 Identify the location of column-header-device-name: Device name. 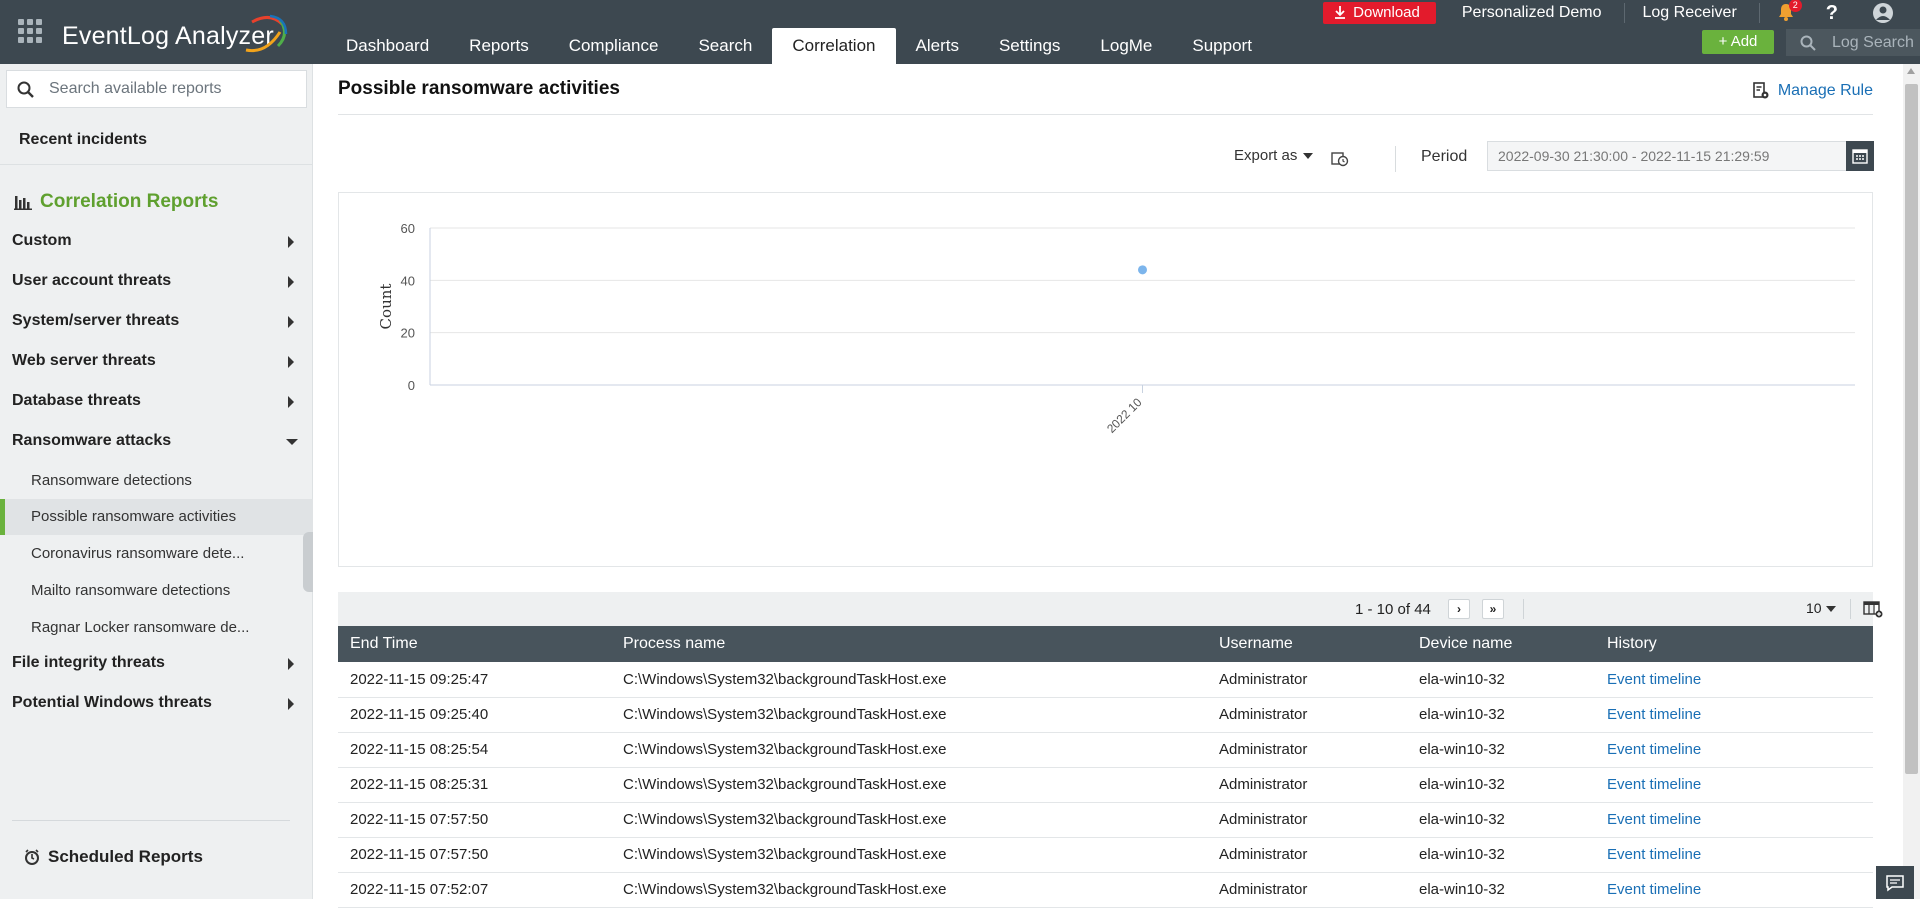
(1501, 644).